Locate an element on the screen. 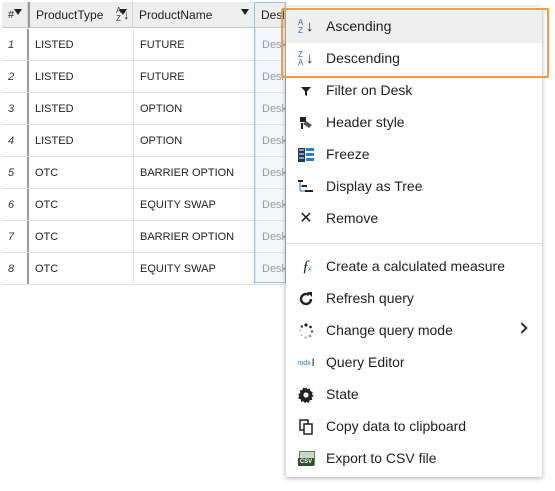  header-style-item: Header style is located at coordinates (414, 123).